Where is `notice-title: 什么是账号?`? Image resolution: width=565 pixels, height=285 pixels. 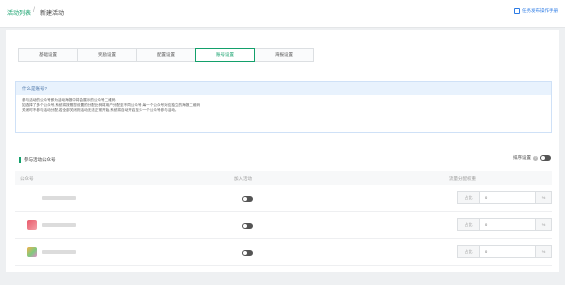 notice-title: 什么是账号? is located at coordinates (283, 88).